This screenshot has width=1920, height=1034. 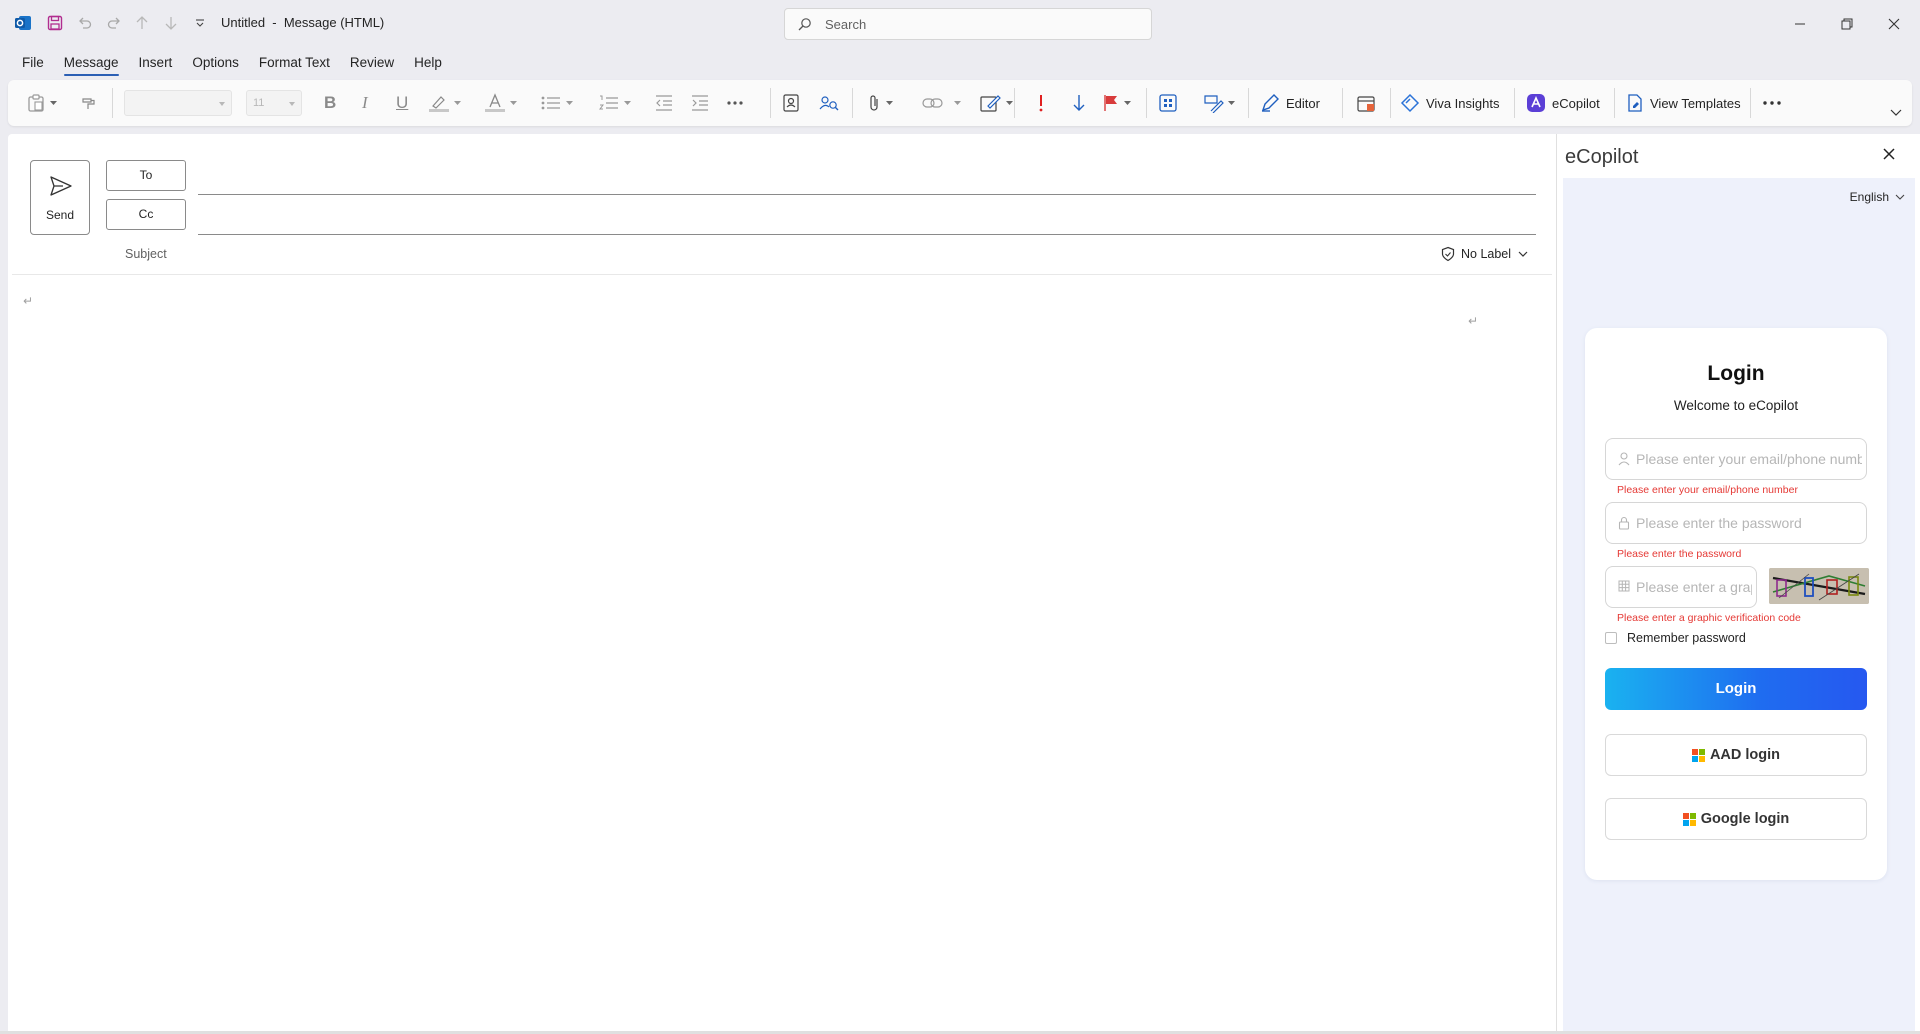 What do you see at coordinates (735, 103) in the screenshot?
I see `more-formatting-icon` at bounding box center [735, 103].